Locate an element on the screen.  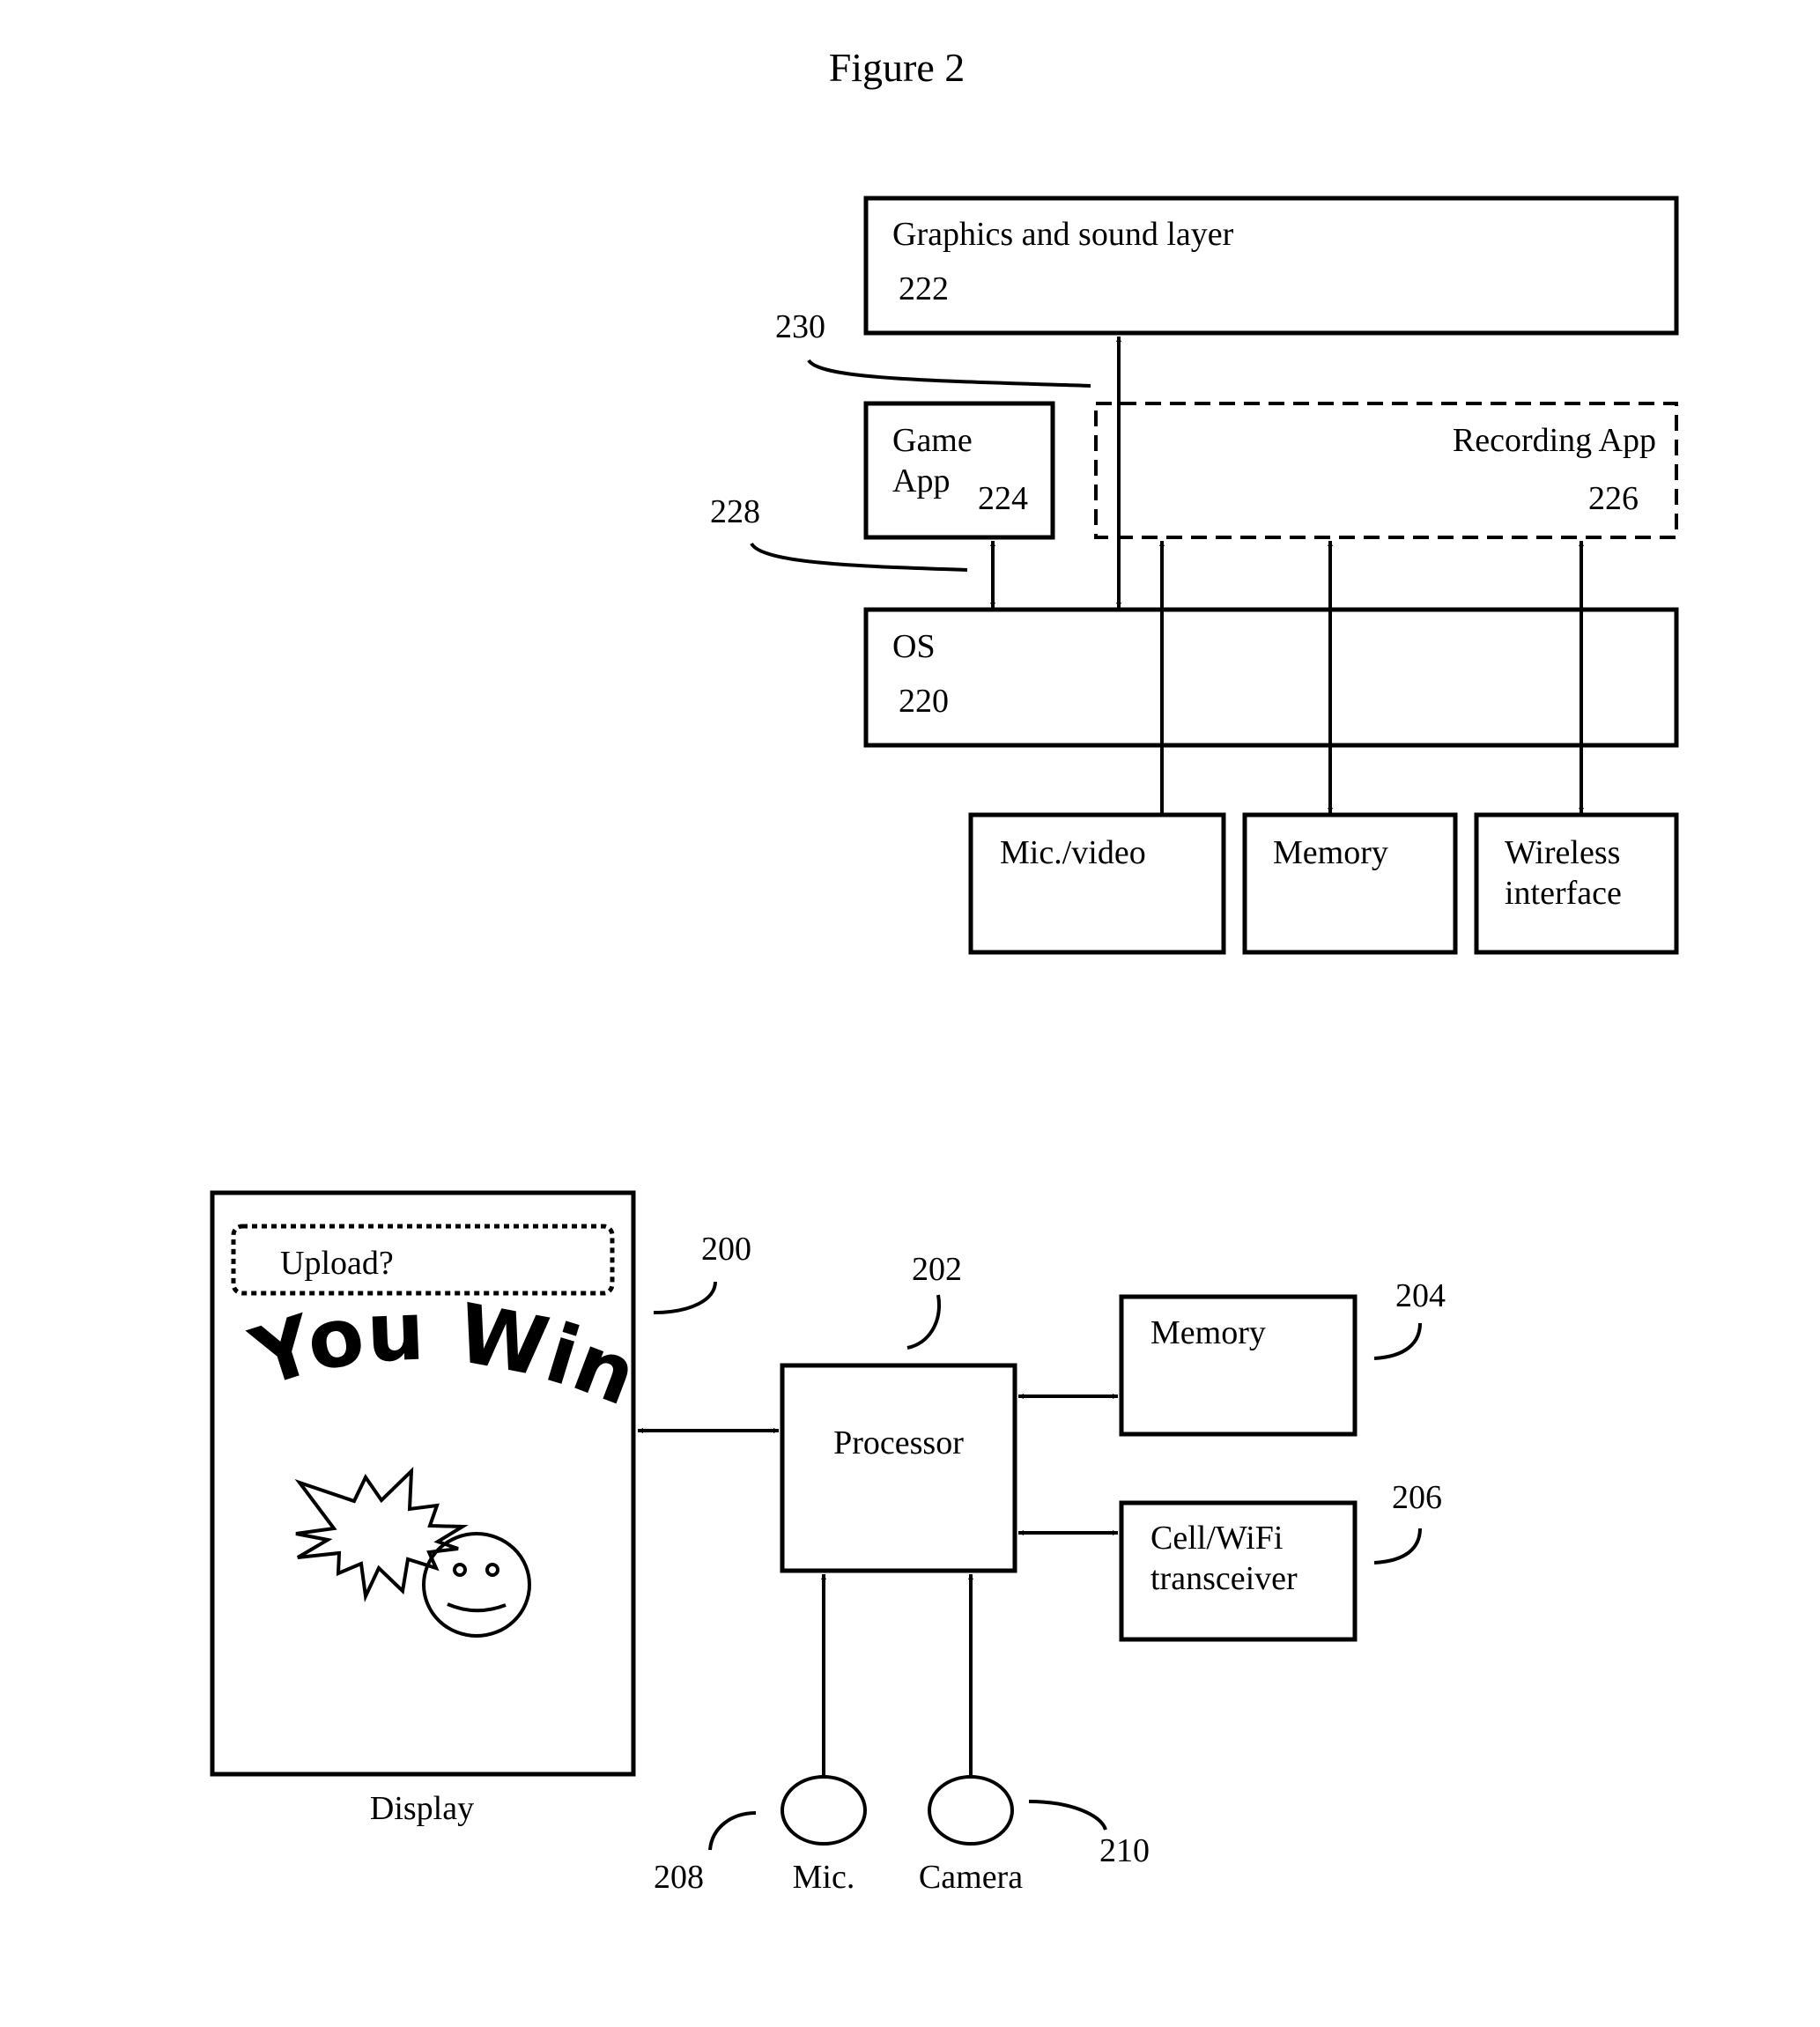
ref-202: 202 is located at coordinates (937, 1269).